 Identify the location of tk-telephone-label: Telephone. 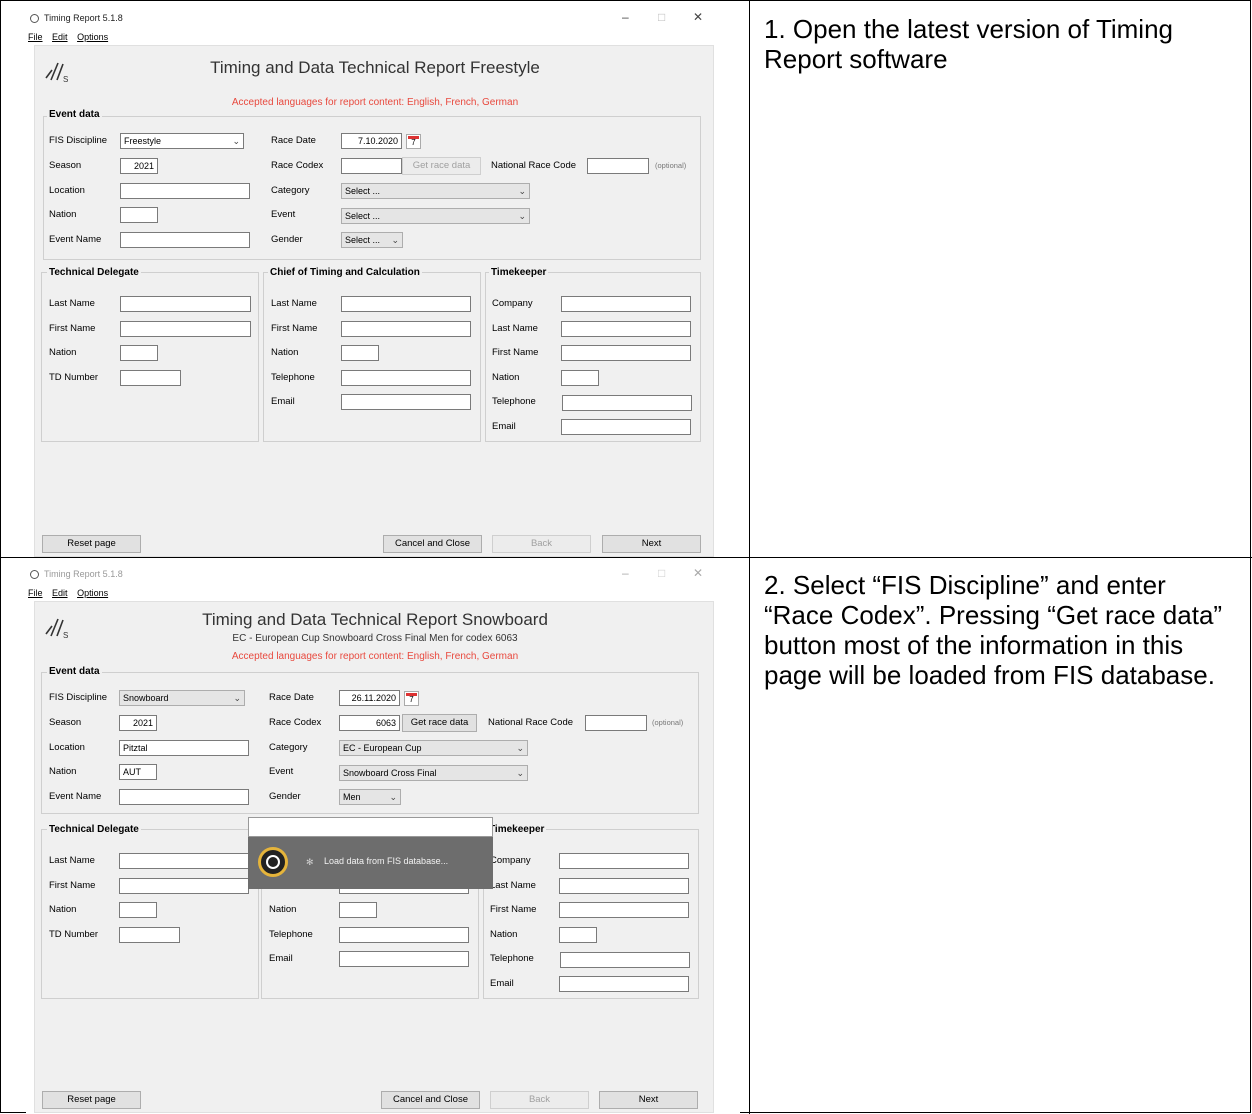
(514, 401).